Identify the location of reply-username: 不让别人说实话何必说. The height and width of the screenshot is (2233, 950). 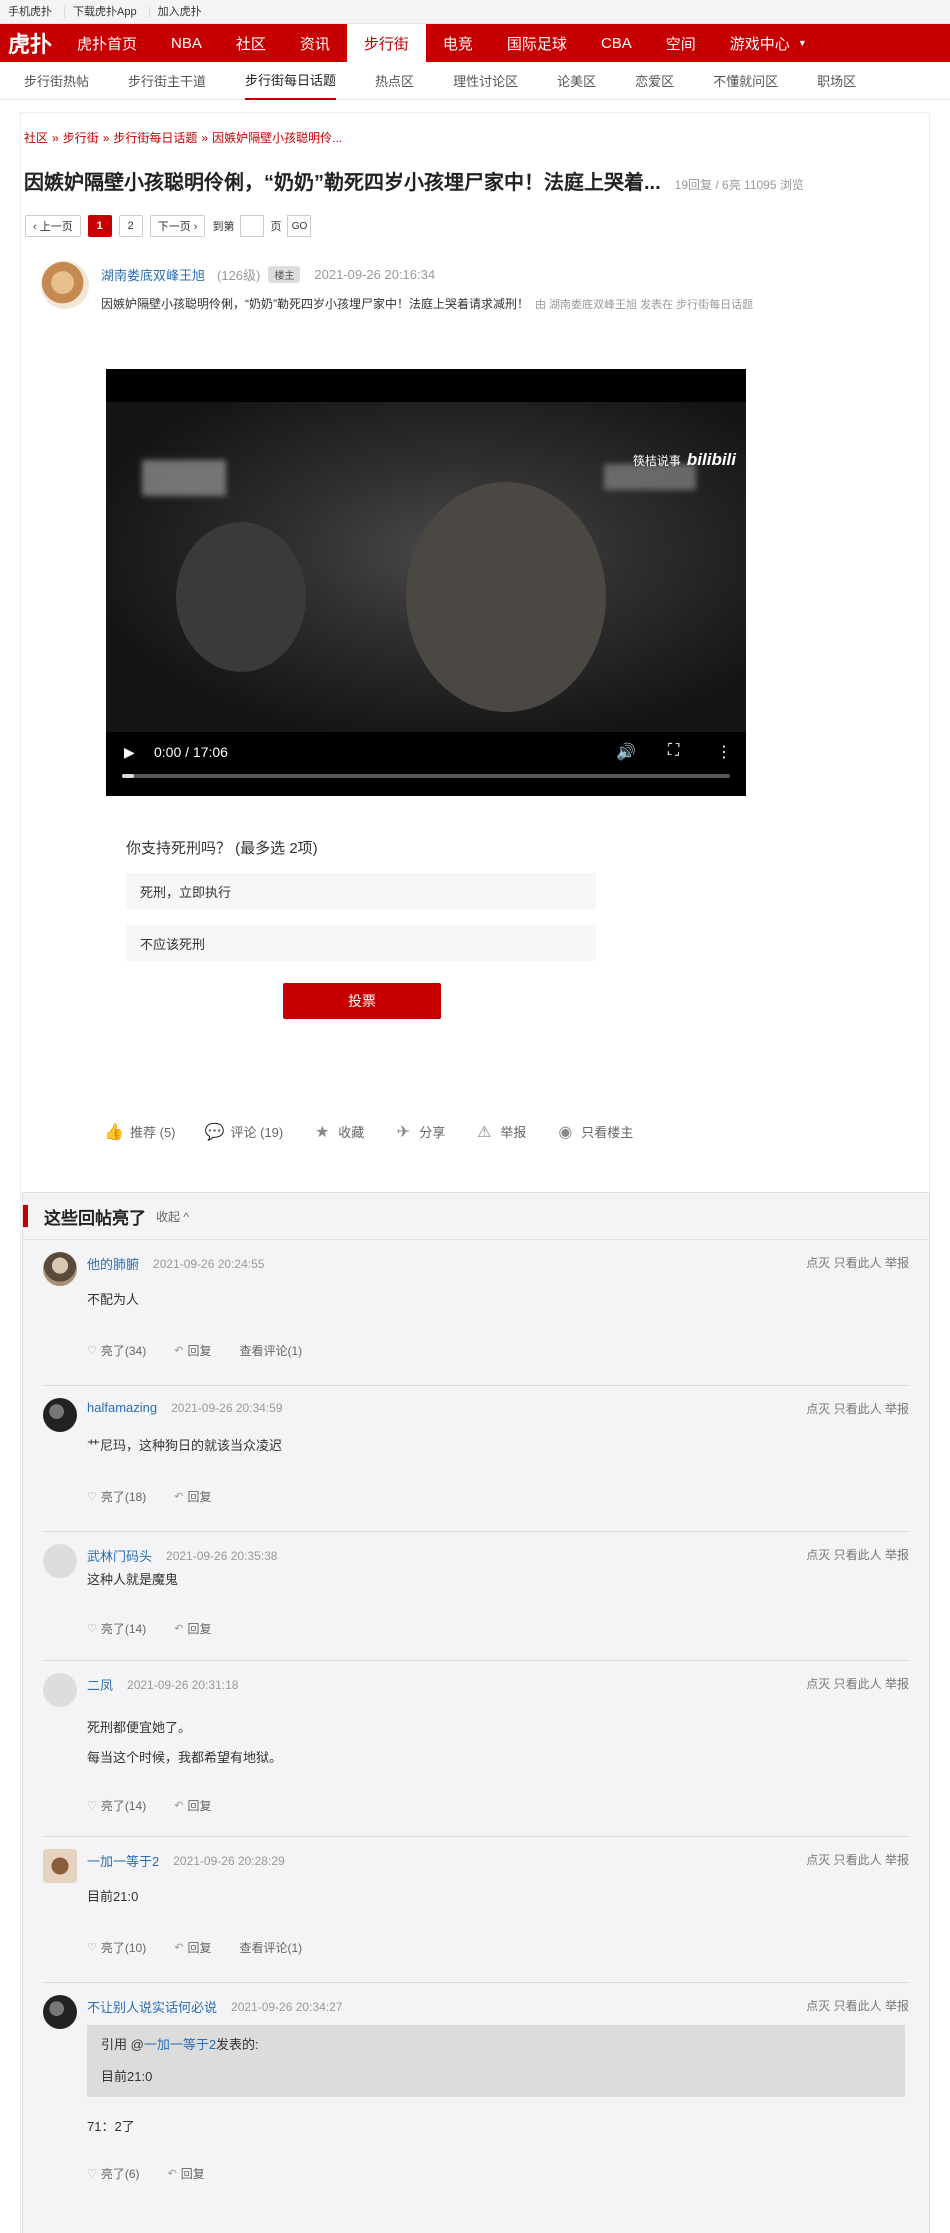
(152, 2006).